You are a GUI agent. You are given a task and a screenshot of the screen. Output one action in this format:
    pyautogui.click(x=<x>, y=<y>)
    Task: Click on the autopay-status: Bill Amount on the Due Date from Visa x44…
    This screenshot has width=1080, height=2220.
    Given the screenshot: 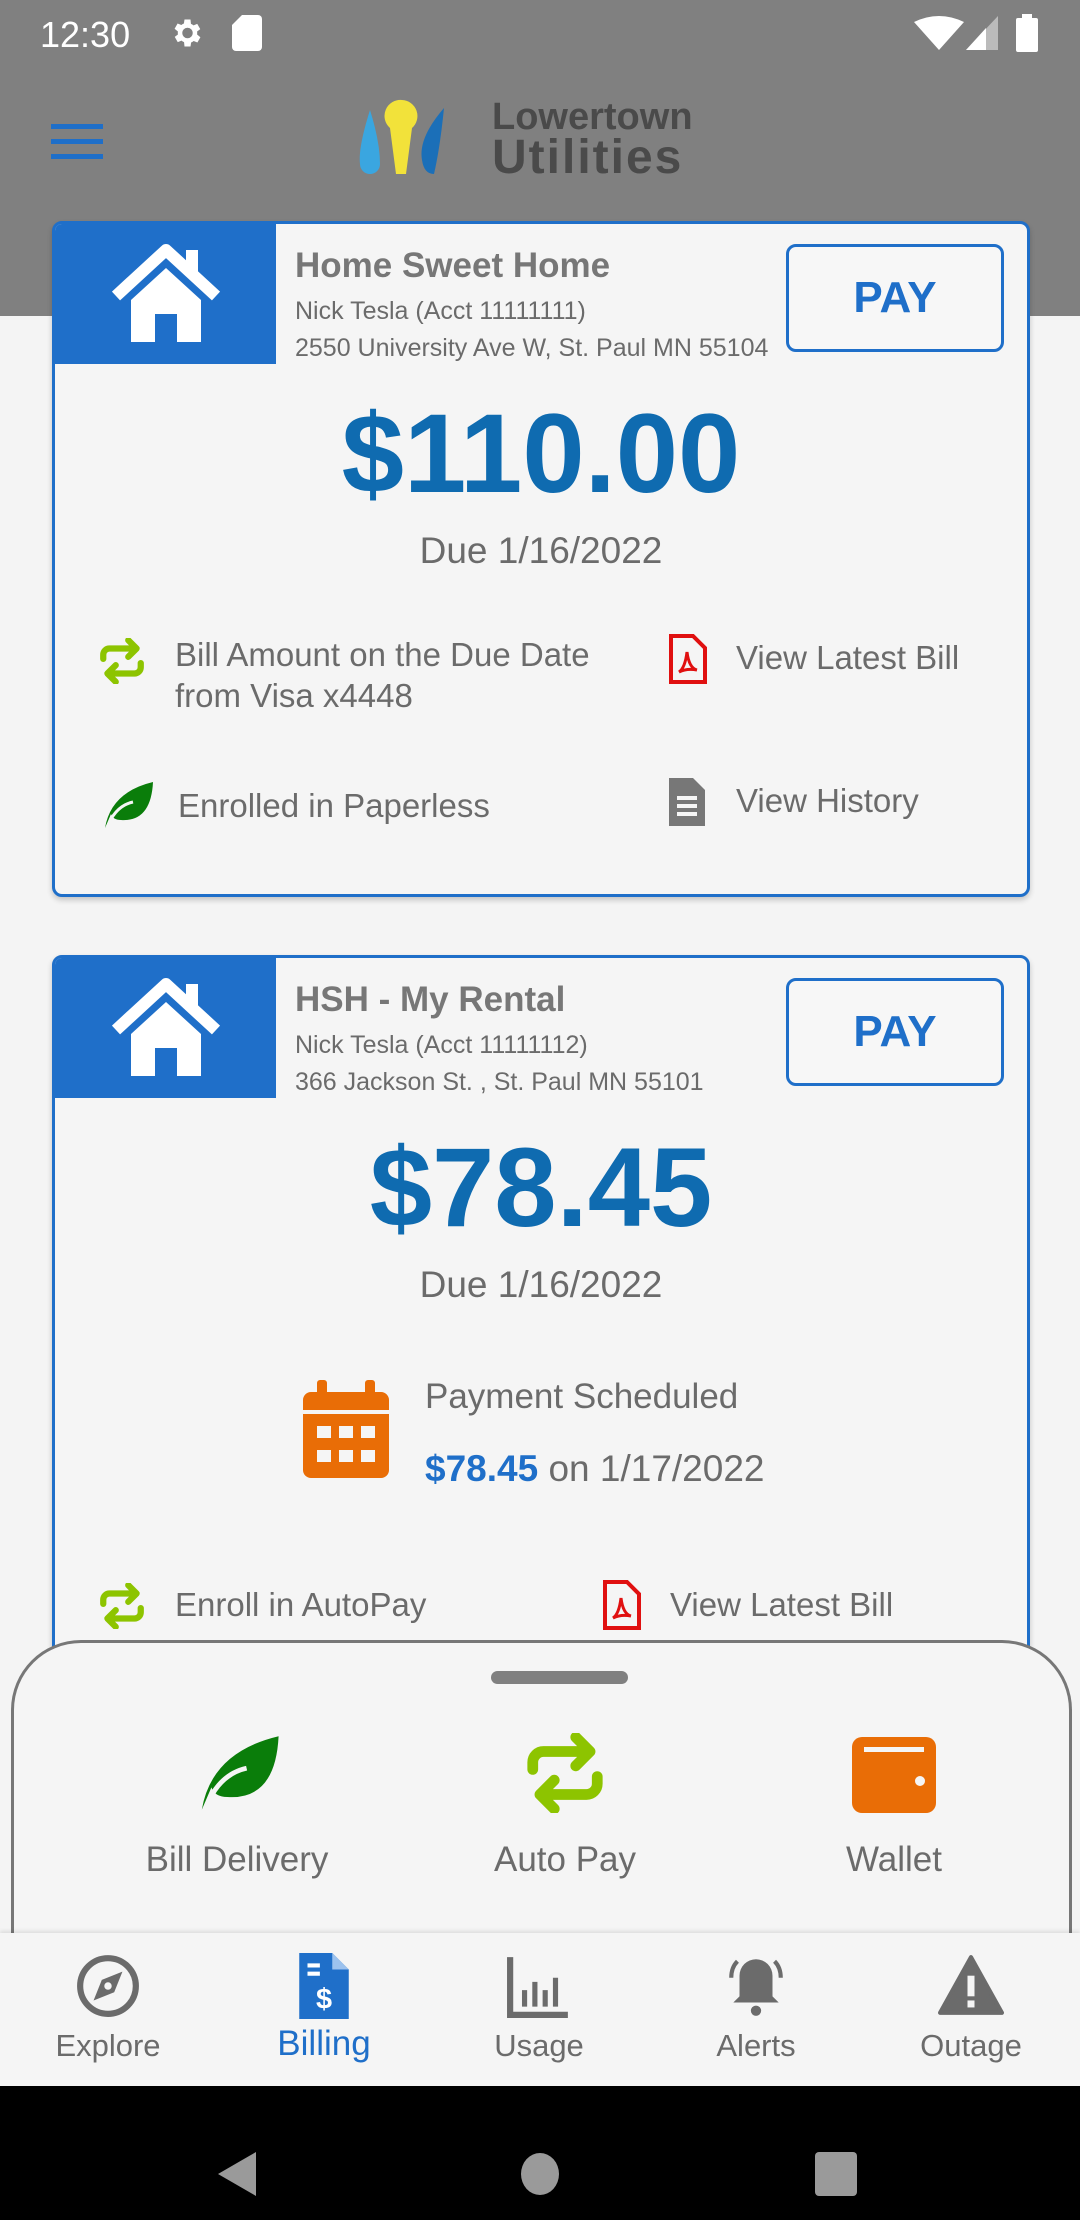 What is the action you would take?
    pyautogui.click(x=382, y=675)
    